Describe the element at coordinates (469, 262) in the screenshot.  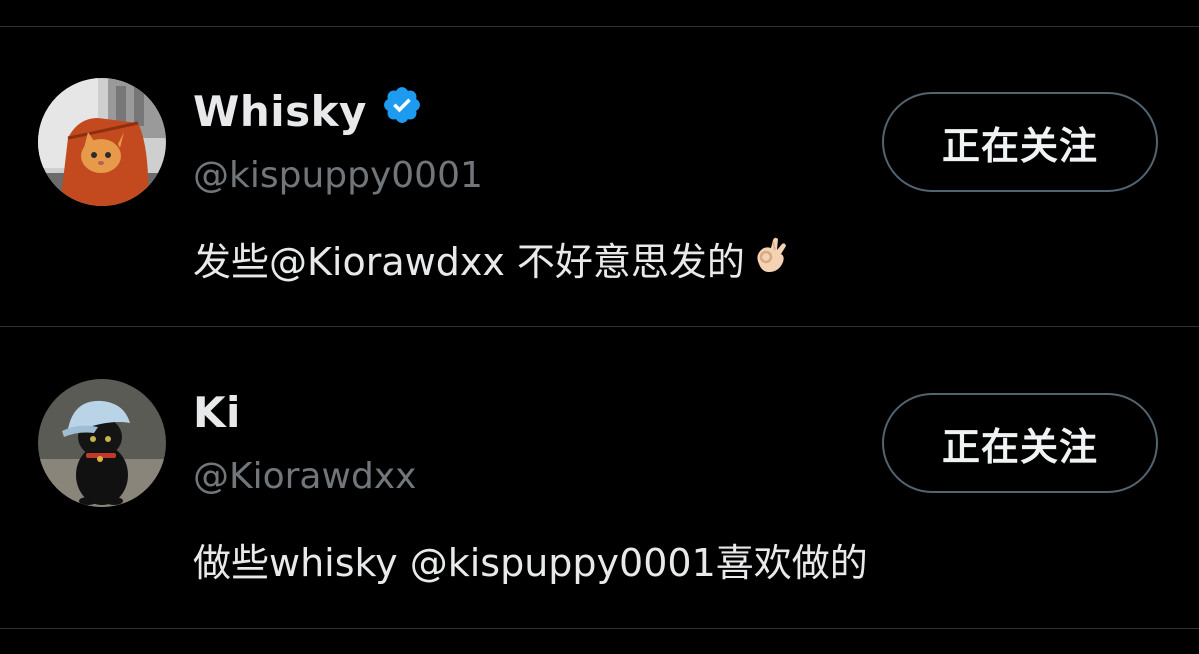
I see `bio-text: 发些@Kiorawdxx 不好意思发的` at that location.